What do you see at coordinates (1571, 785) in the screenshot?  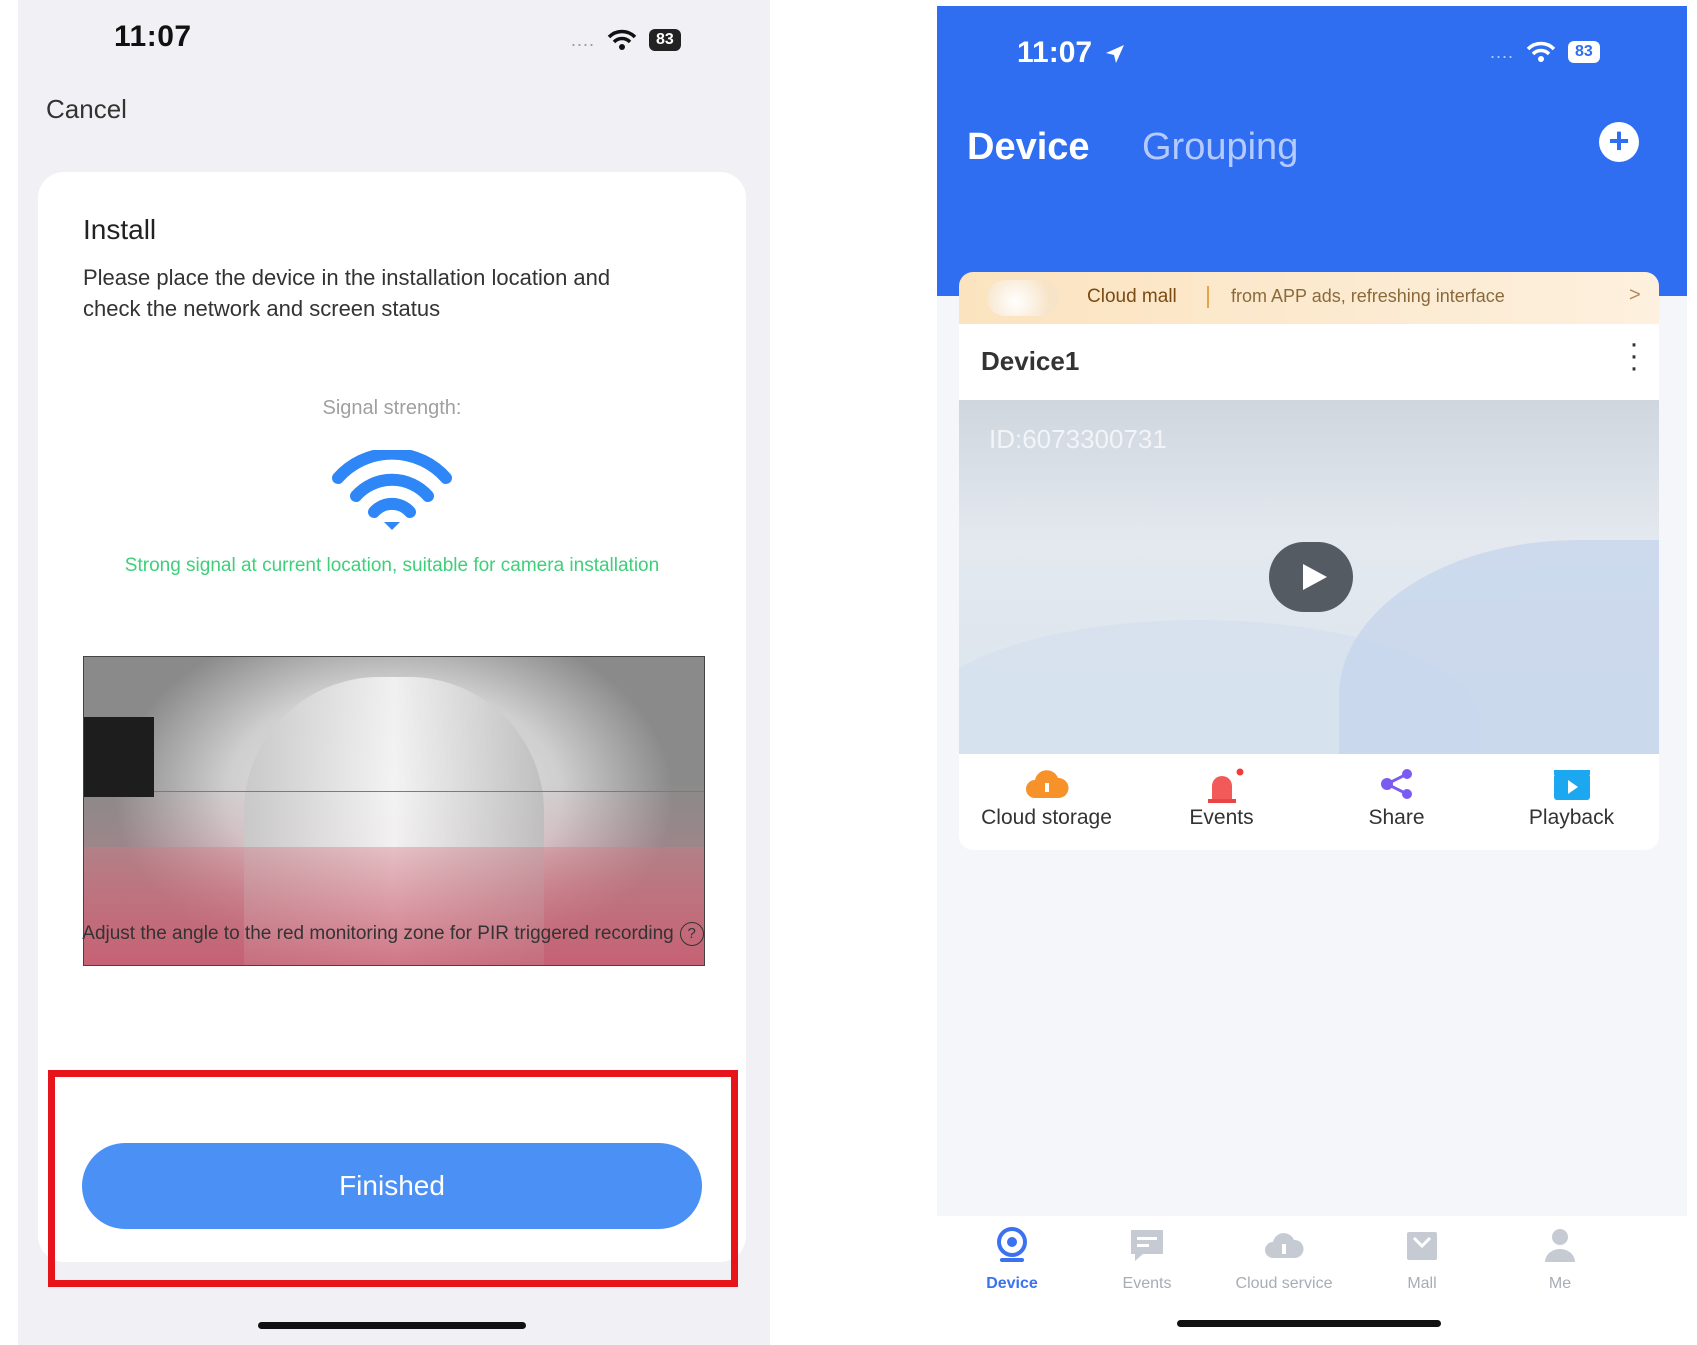 I see `playback-icon` at bounding box center [1571, 785].